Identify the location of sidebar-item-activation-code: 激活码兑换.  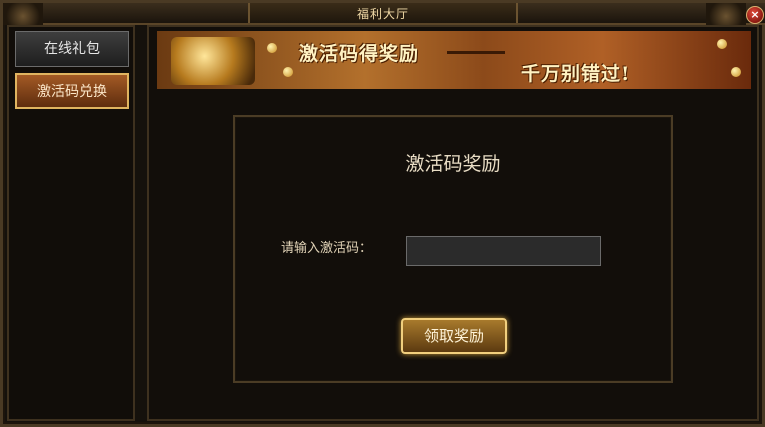
(72, 91).